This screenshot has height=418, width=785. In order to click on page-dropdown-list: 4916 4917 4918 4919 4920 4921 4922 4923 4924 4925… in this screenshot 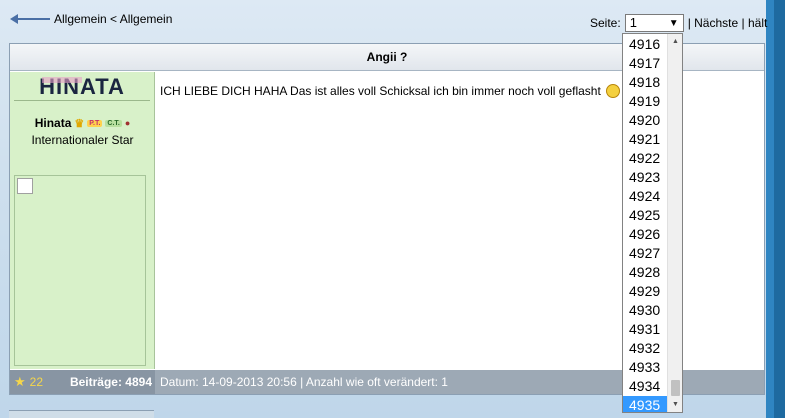, I will do `click(652, 223)`.